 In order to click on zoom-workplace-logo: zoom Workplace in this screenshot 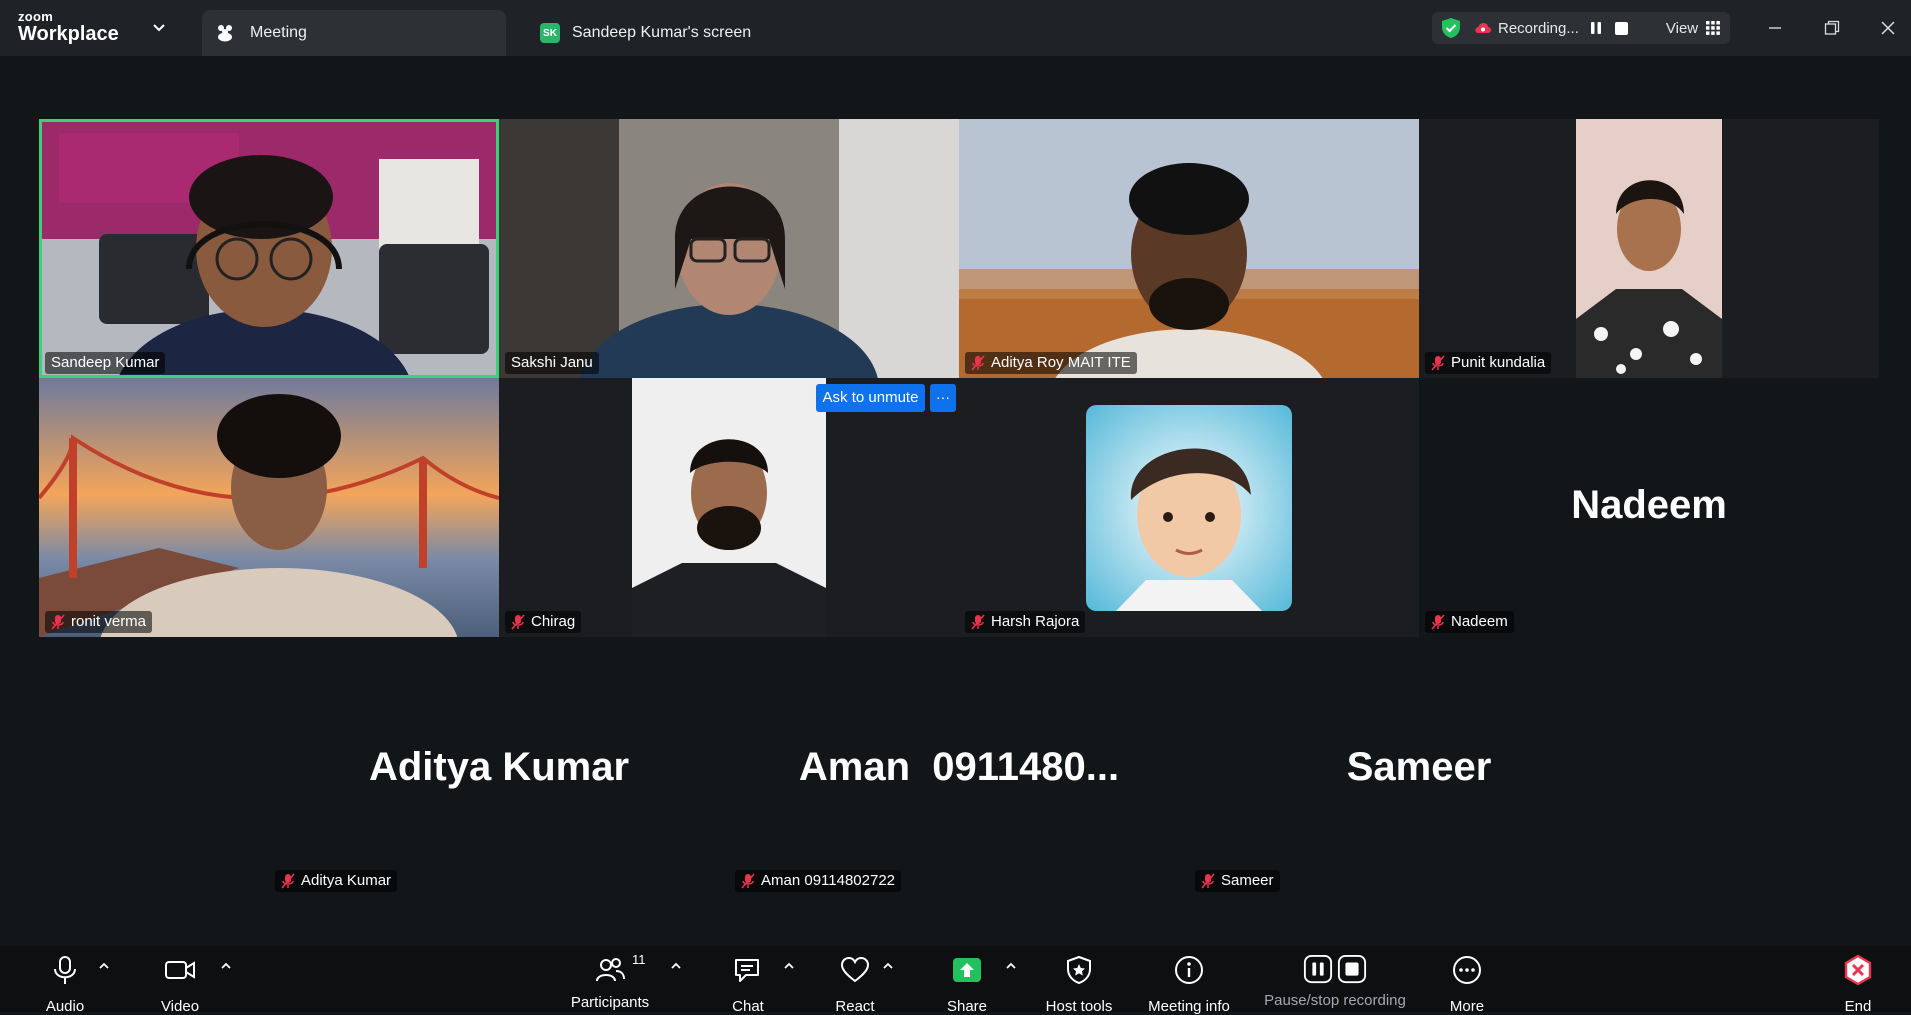, I will do `click(78, 28)`.